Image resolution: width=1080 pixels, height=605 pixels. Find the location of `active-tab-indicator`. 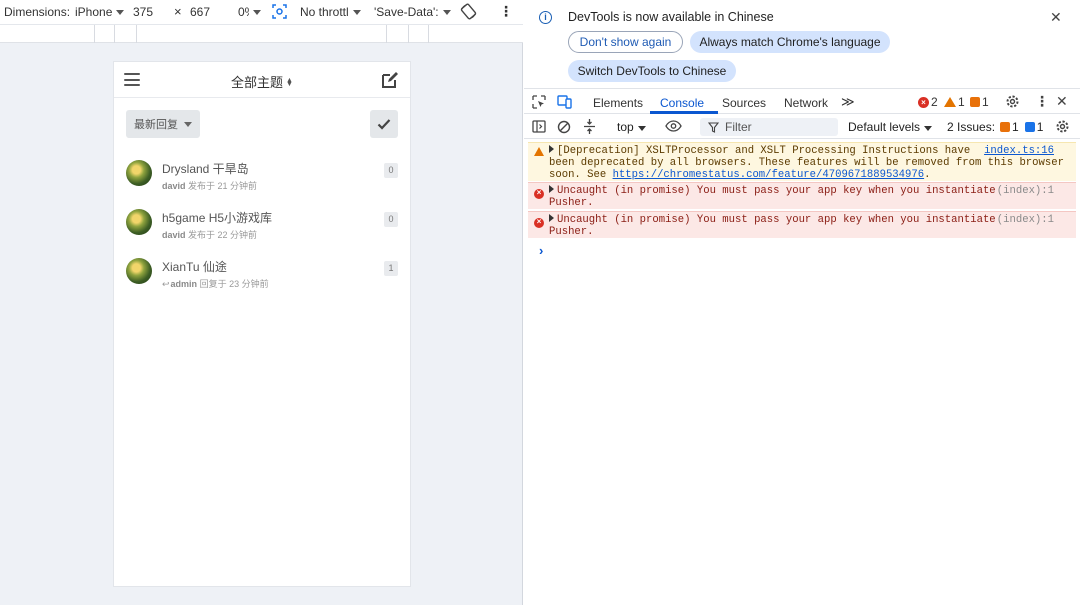

active-tab-indicator is located at coordinates (684, 112).